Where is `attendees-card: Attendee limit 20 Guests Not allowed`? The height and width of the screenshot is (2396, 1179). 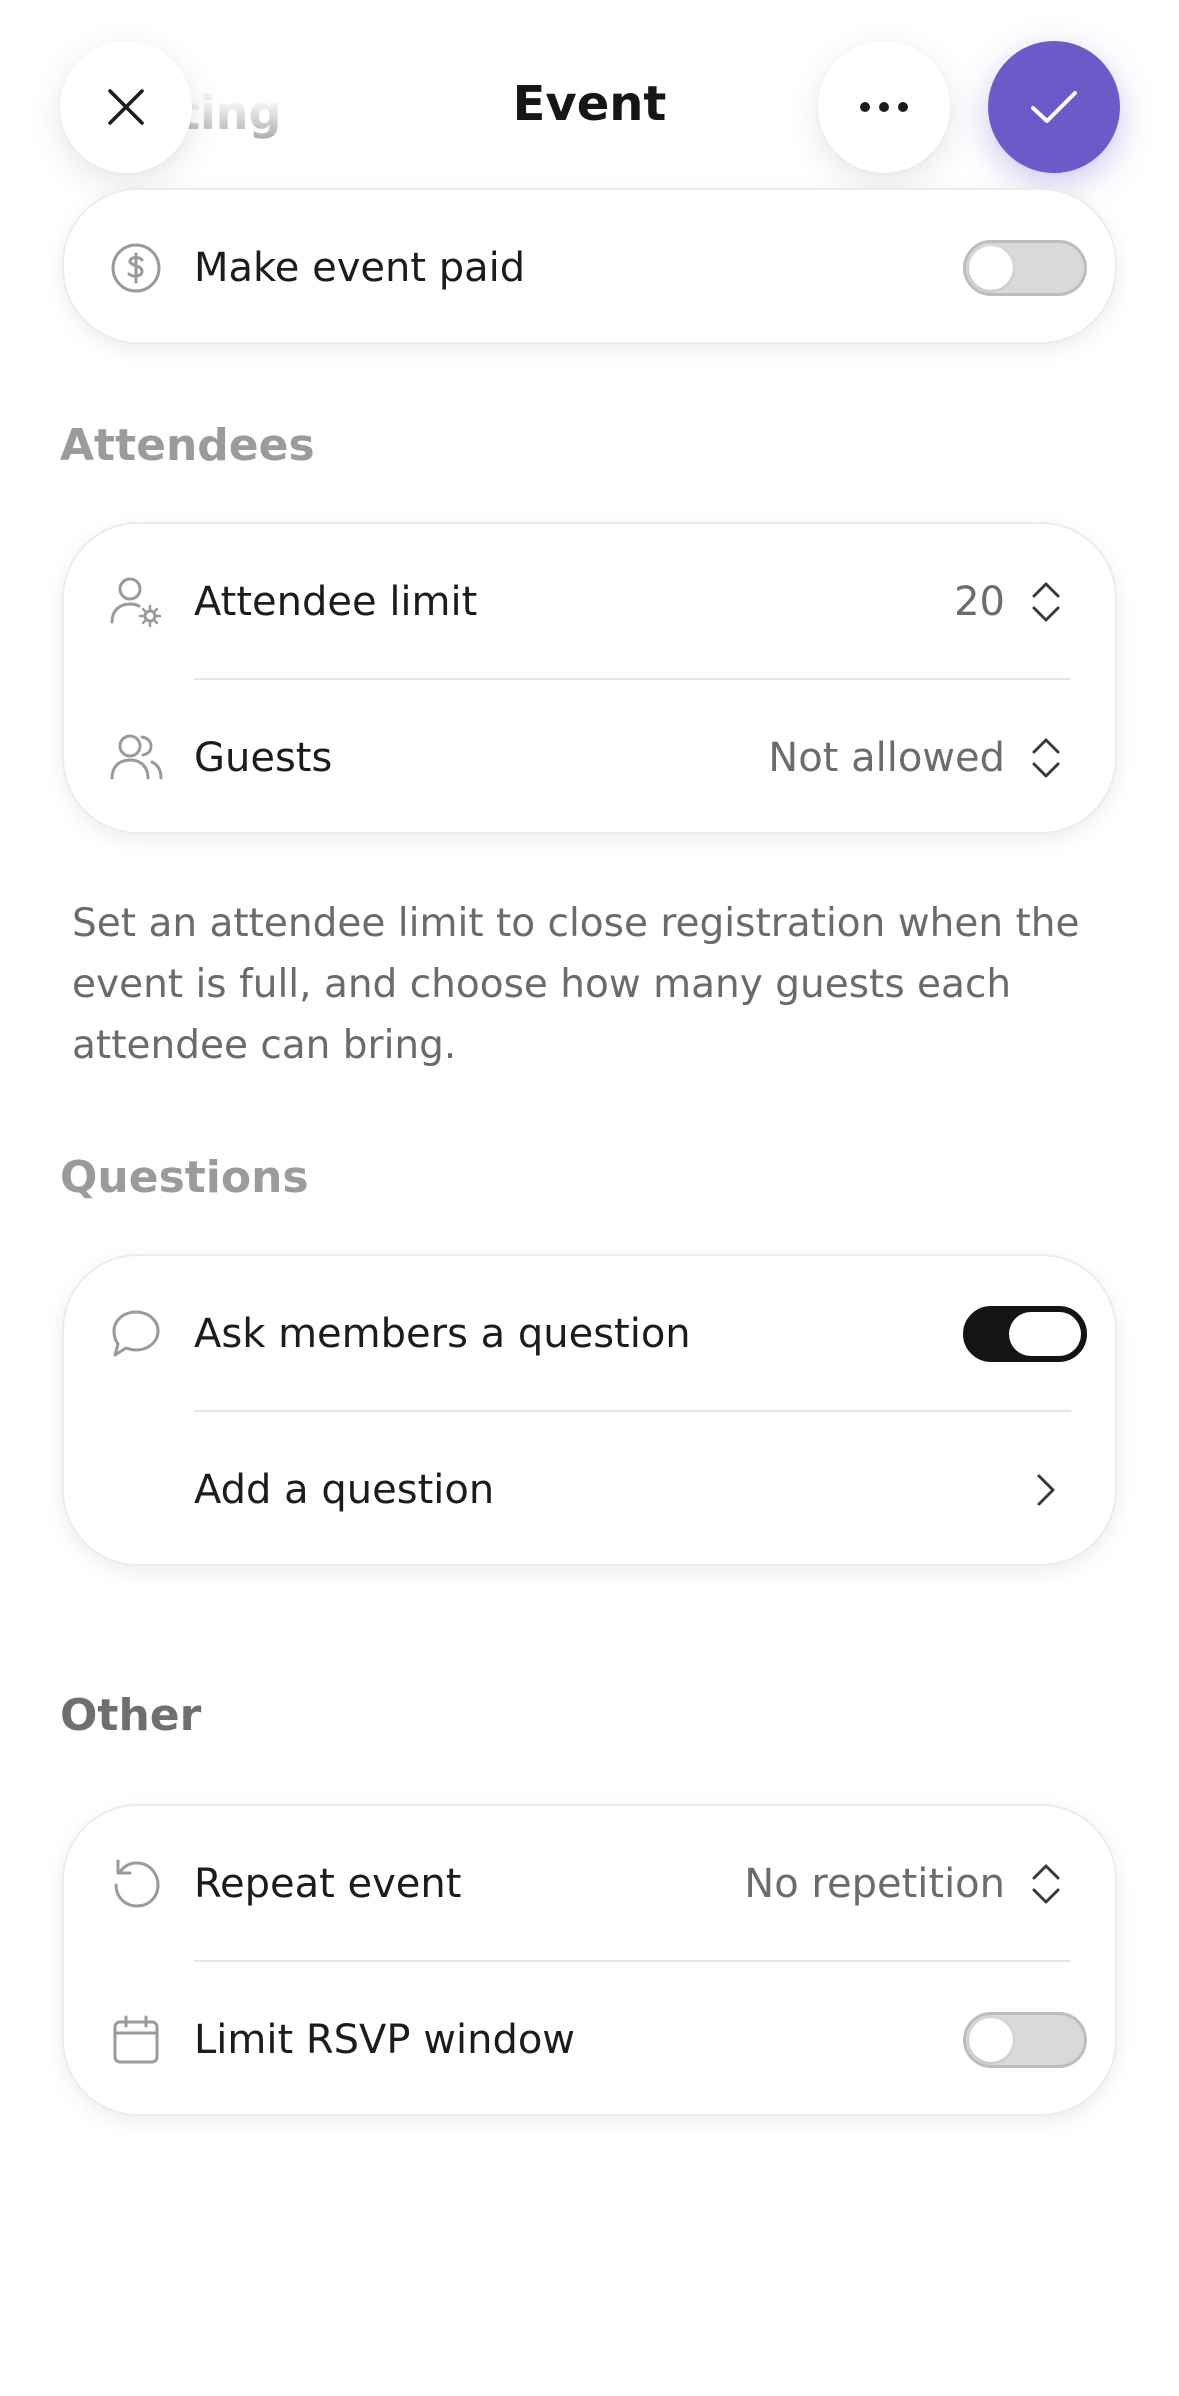 attendees-card: Attendee limit 20 Guests Not allowed is located at coordinates (589, 678).